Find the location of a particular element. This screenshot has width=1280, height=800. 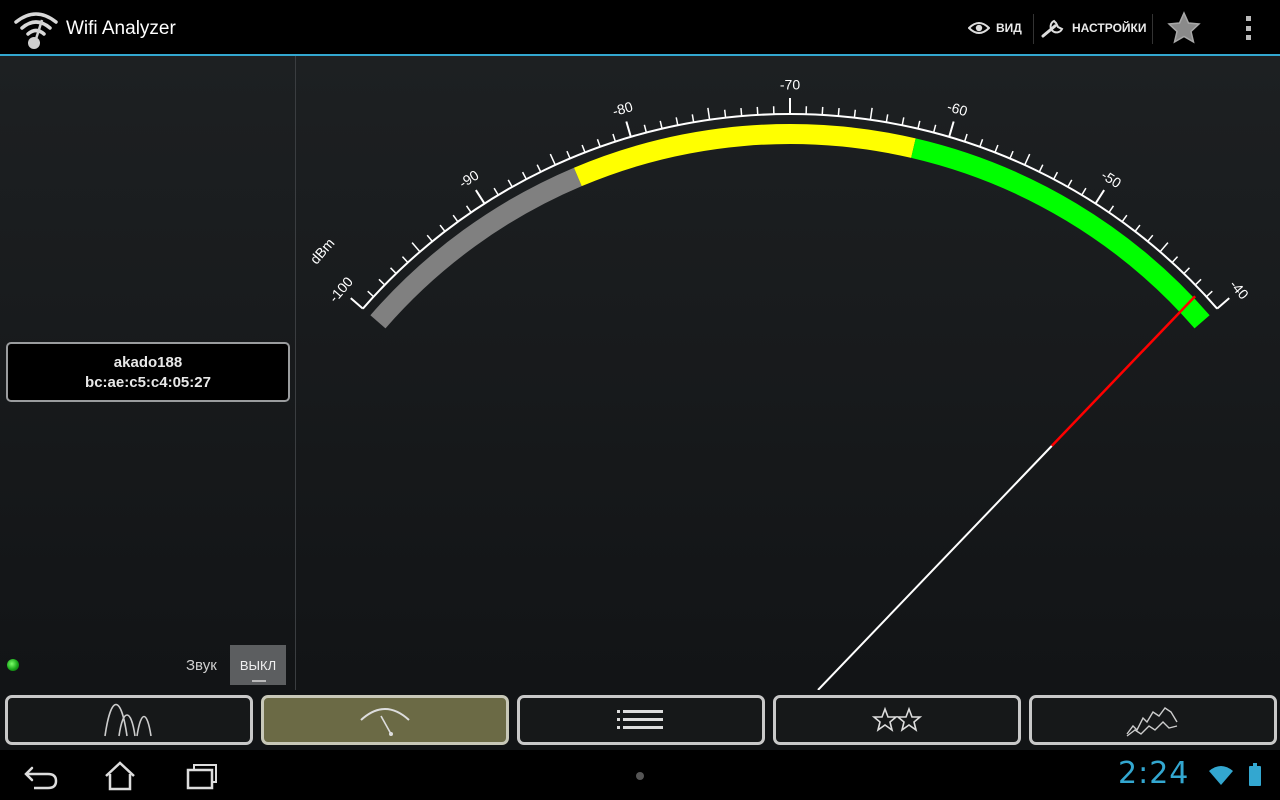

ap-list-icon is located at coordinates (640, 719).